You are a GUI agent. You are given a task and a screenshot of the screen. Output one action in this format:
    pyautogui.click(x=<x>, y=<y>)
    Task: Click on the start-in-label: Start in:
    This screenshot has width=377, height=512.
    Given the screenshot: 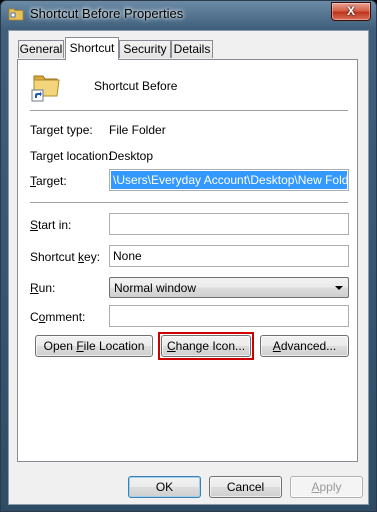 What is the action you would take?
    pyautogui.click(x=51, y=225)
    